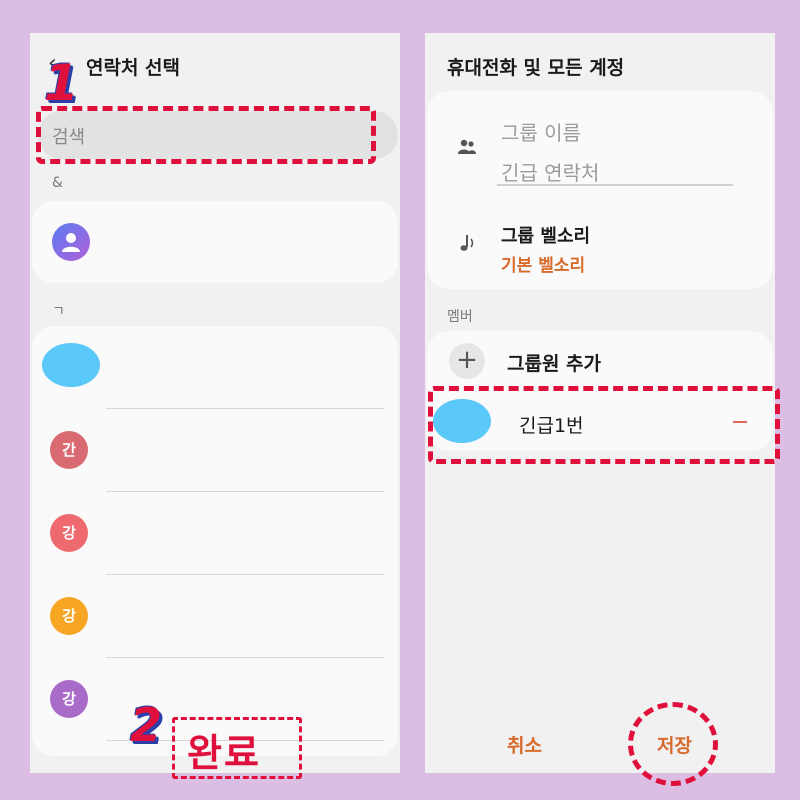  I want to click on done-button: 완료, so click(237, 748).